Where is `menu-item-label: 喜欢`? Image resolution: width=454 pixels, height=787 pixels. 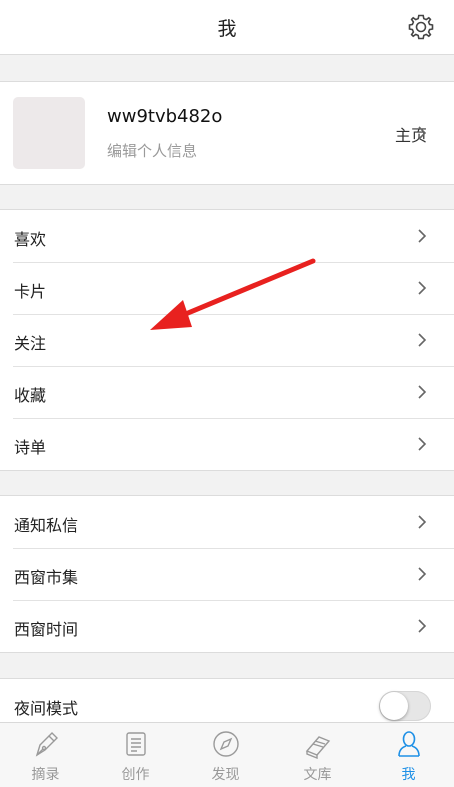
menu-item-label: 喜欢 is located at coordinates (30, 239).